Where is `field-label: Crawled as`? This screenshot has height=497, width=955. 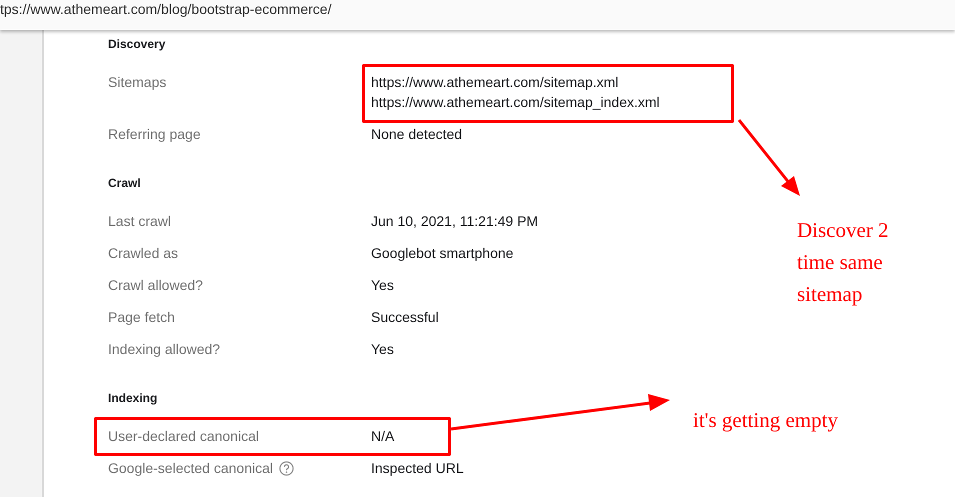 field-label: Crawled as is located at coordinates (143, 253).